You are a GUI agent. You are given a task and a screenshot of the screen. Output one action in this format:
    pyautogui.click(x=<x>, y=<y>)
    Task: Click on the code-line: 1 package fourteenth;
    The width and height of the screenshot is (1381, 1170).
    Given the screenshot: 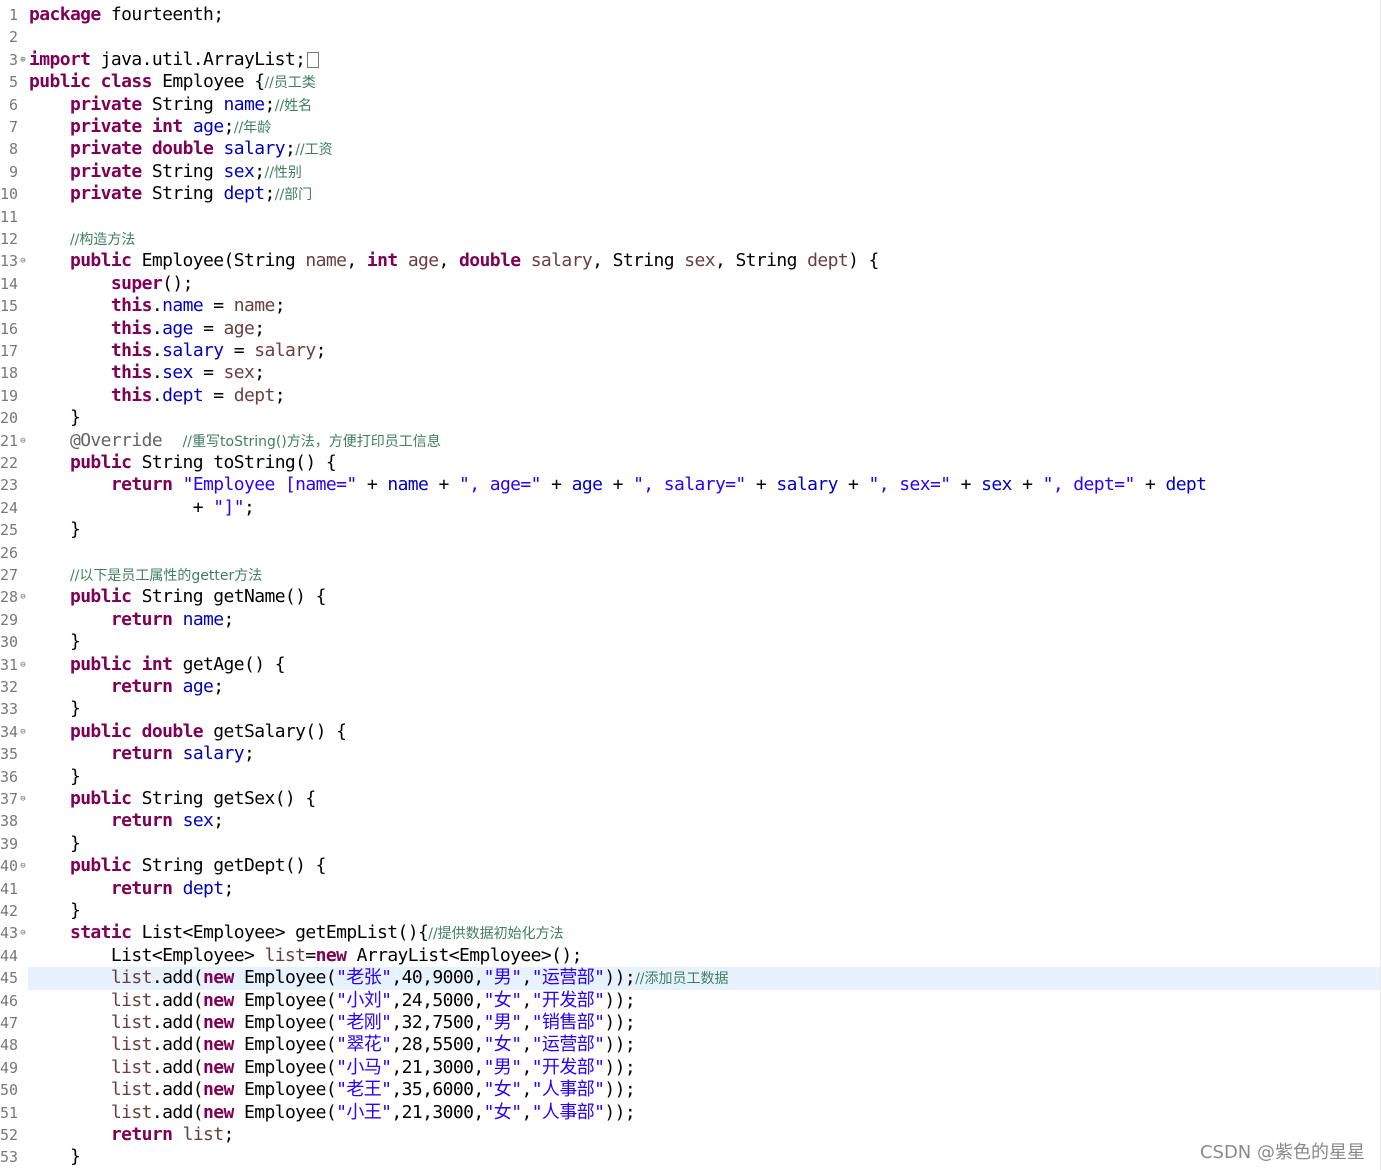 What is the action you would take?
    pyautogui.click(x=690, y=15)
    